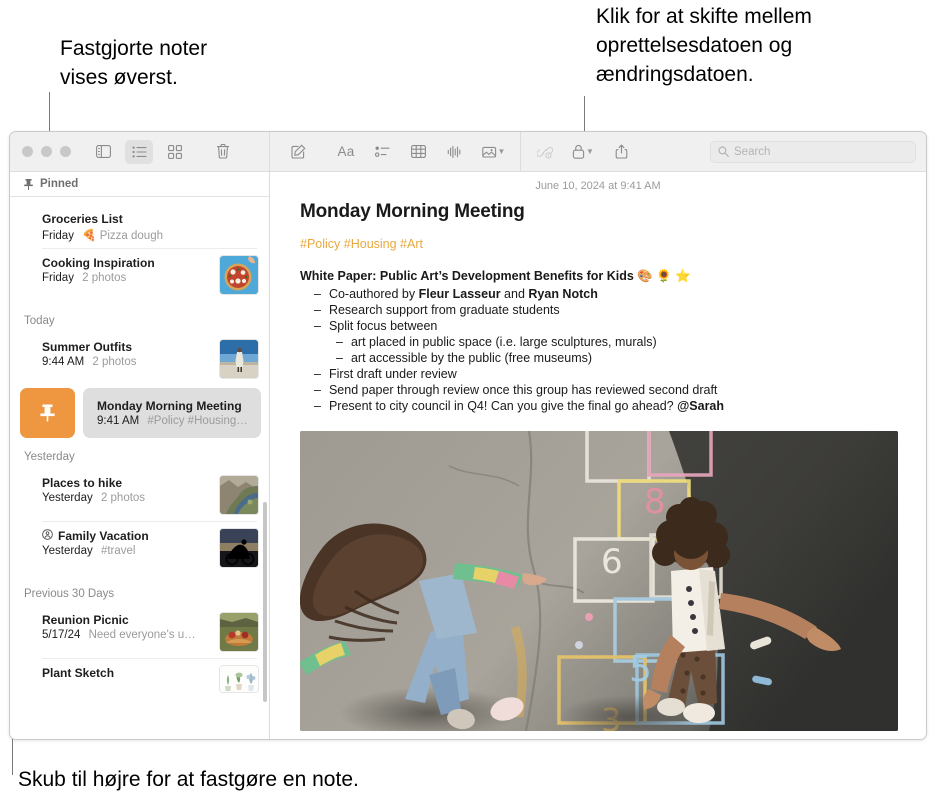  I want to click on share-icon, so click(621, 152).